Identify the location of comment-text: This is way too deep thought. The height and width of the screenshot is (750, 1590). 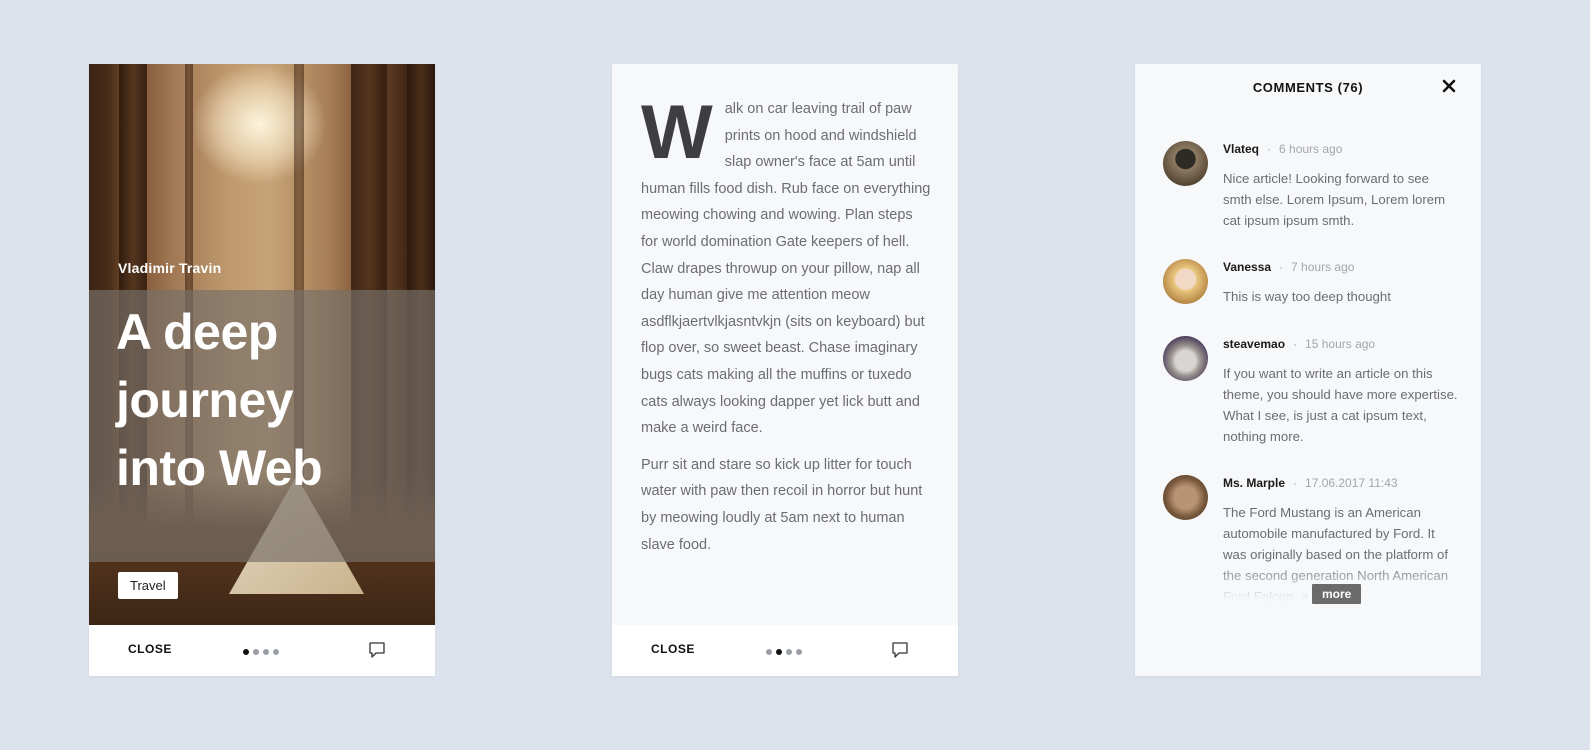
(1307, 296).